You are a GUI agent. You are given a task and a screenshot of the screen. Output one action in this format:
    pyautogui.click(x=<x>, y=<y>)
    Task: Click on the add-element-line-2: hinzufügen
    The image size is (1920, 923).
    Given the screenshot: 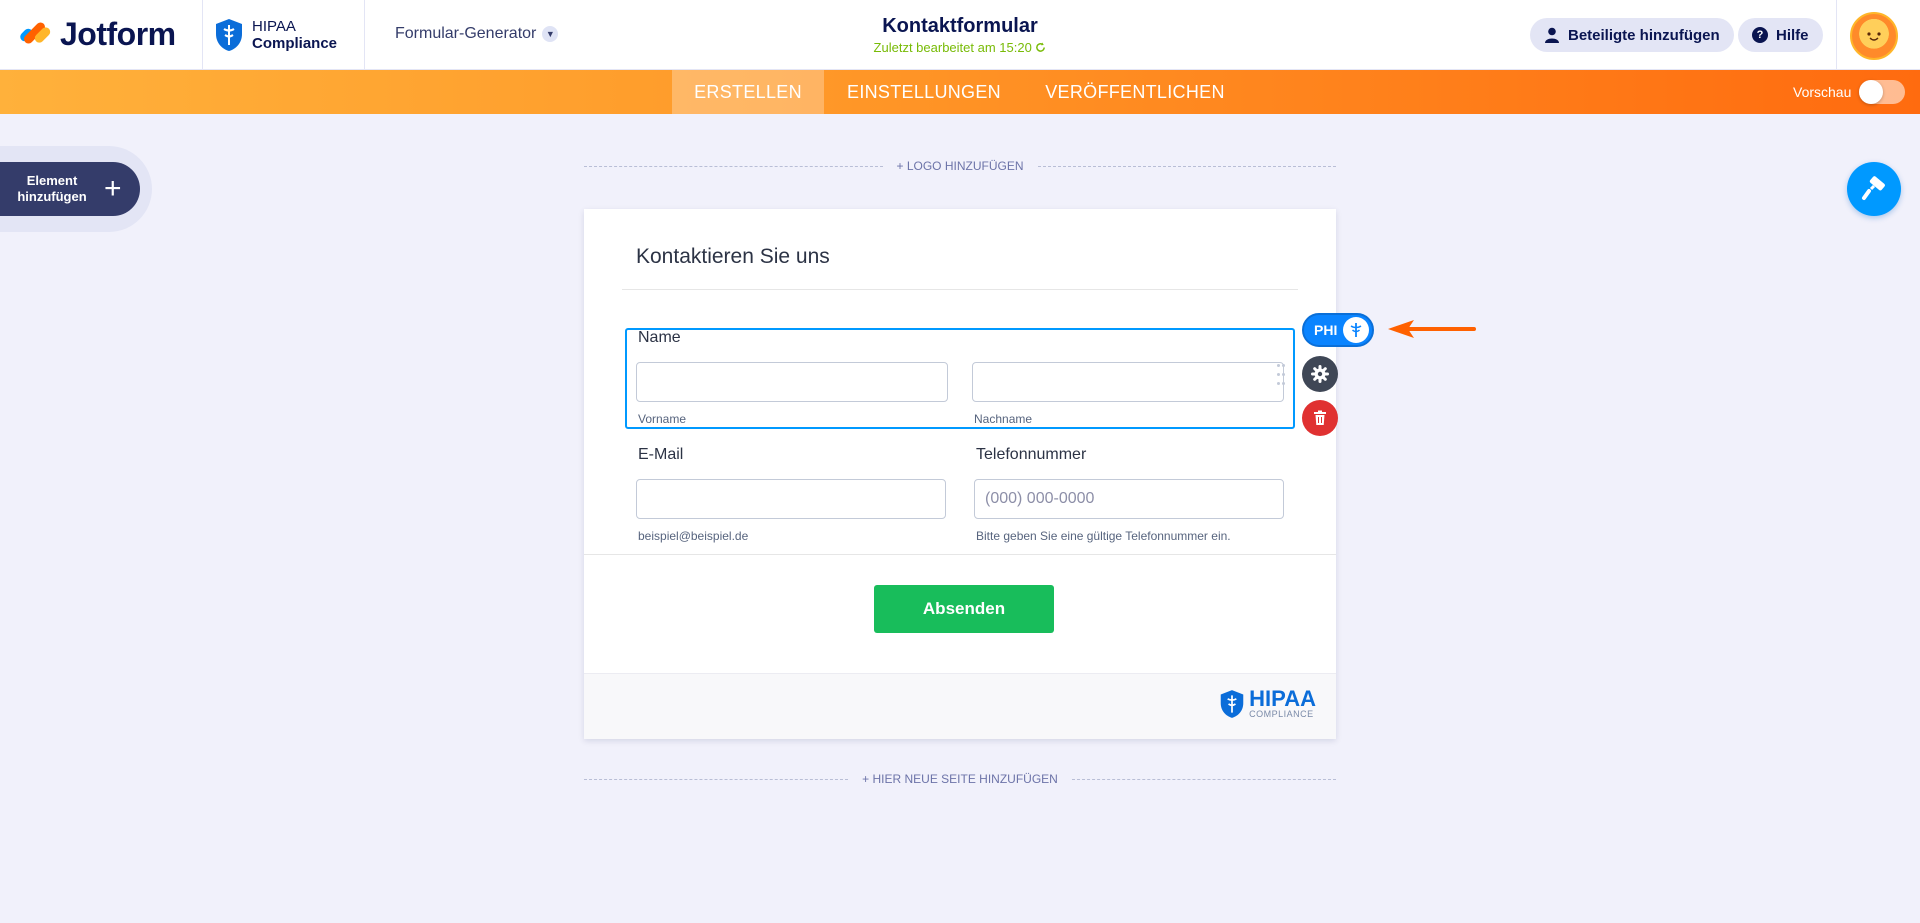 What is the action you would take?
    pyautogui.click(x=52, y=196)
    